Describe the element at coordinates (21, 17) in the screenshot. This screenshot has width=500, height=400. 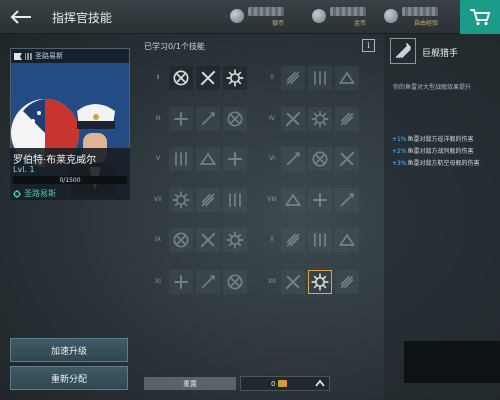
I see `back-button` at that location.